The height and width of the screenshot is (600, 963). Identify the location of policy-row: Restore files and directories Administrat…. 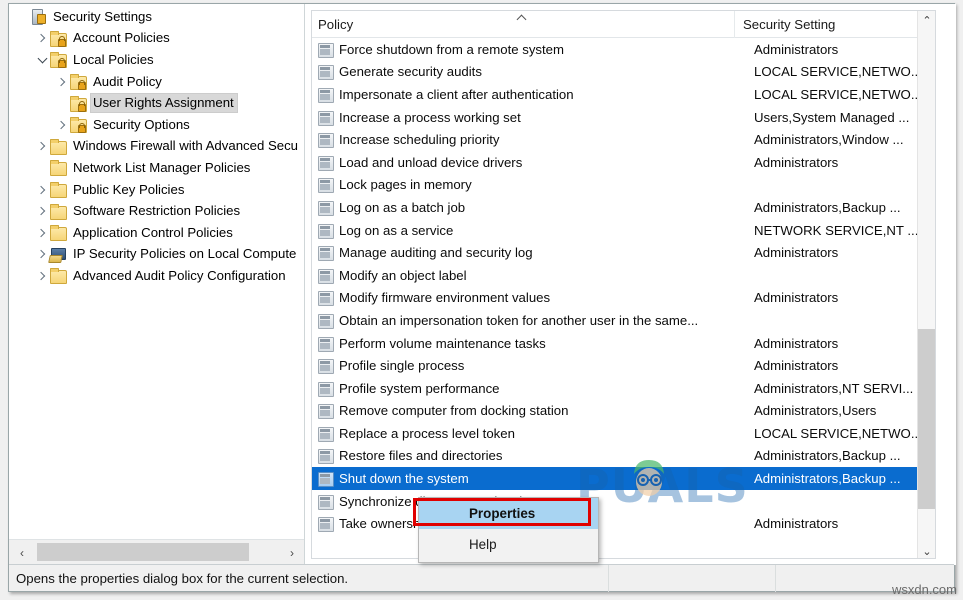
(623, 456).